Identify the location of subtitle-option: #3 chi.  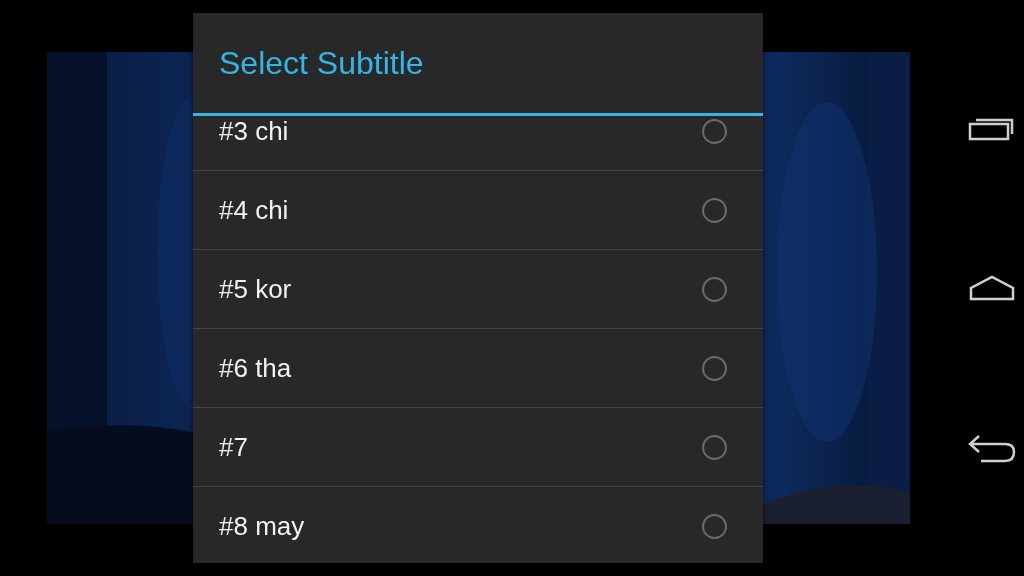
(478, 143).